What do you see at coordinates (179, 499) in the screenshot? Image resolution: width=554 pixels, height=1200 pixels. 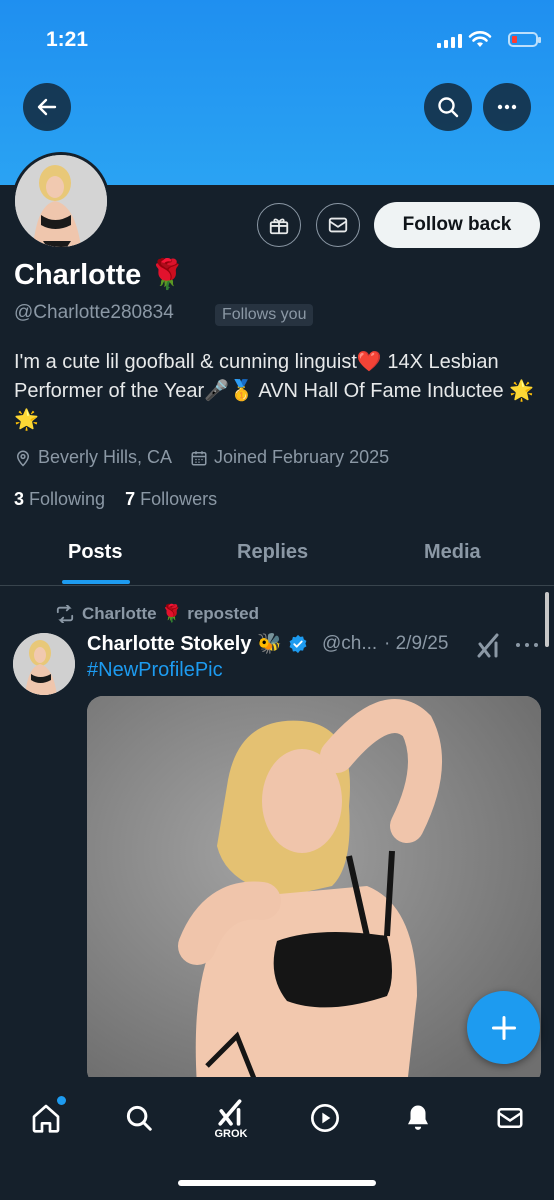 I see `followers-label: Followers` at bounding box center [179, 499].